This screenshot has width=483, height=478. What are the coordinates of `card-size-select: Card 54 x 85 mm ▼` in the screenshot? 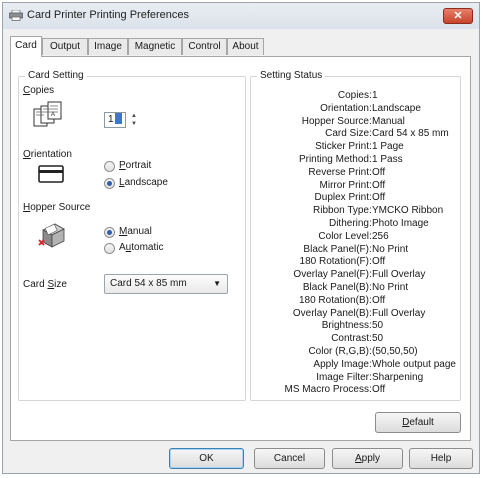 It's located at (166, 284).